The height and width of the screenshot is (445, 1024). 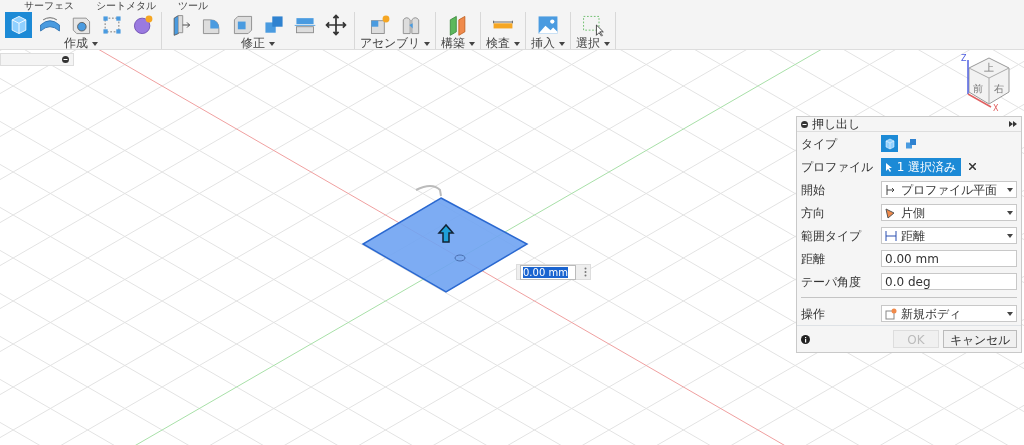 What do you see at coordinates (1013, 124) in the screenshot?
I see `expand-icon` at bounding box center [1013, 124].